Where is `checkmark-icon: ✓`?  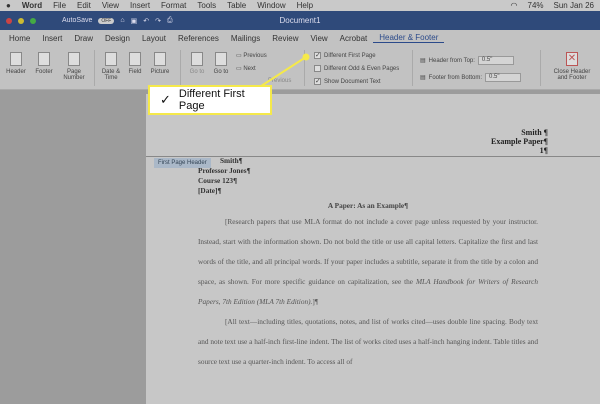
checkmark-icon: ✓ is located at coordinates (165, 99).